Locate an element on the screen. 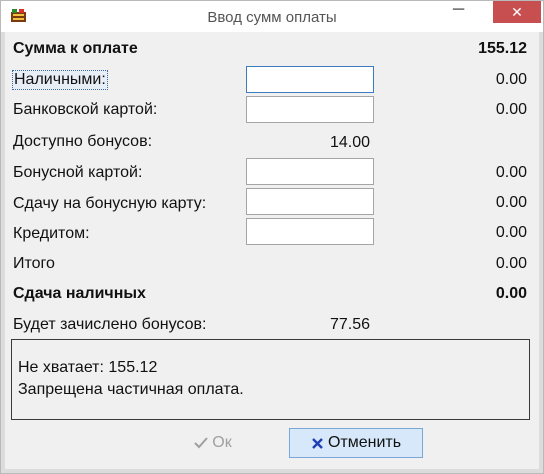 This screenshot has height=474, width=544. cash-label: Наличными: is located at coordinates (60, 80).